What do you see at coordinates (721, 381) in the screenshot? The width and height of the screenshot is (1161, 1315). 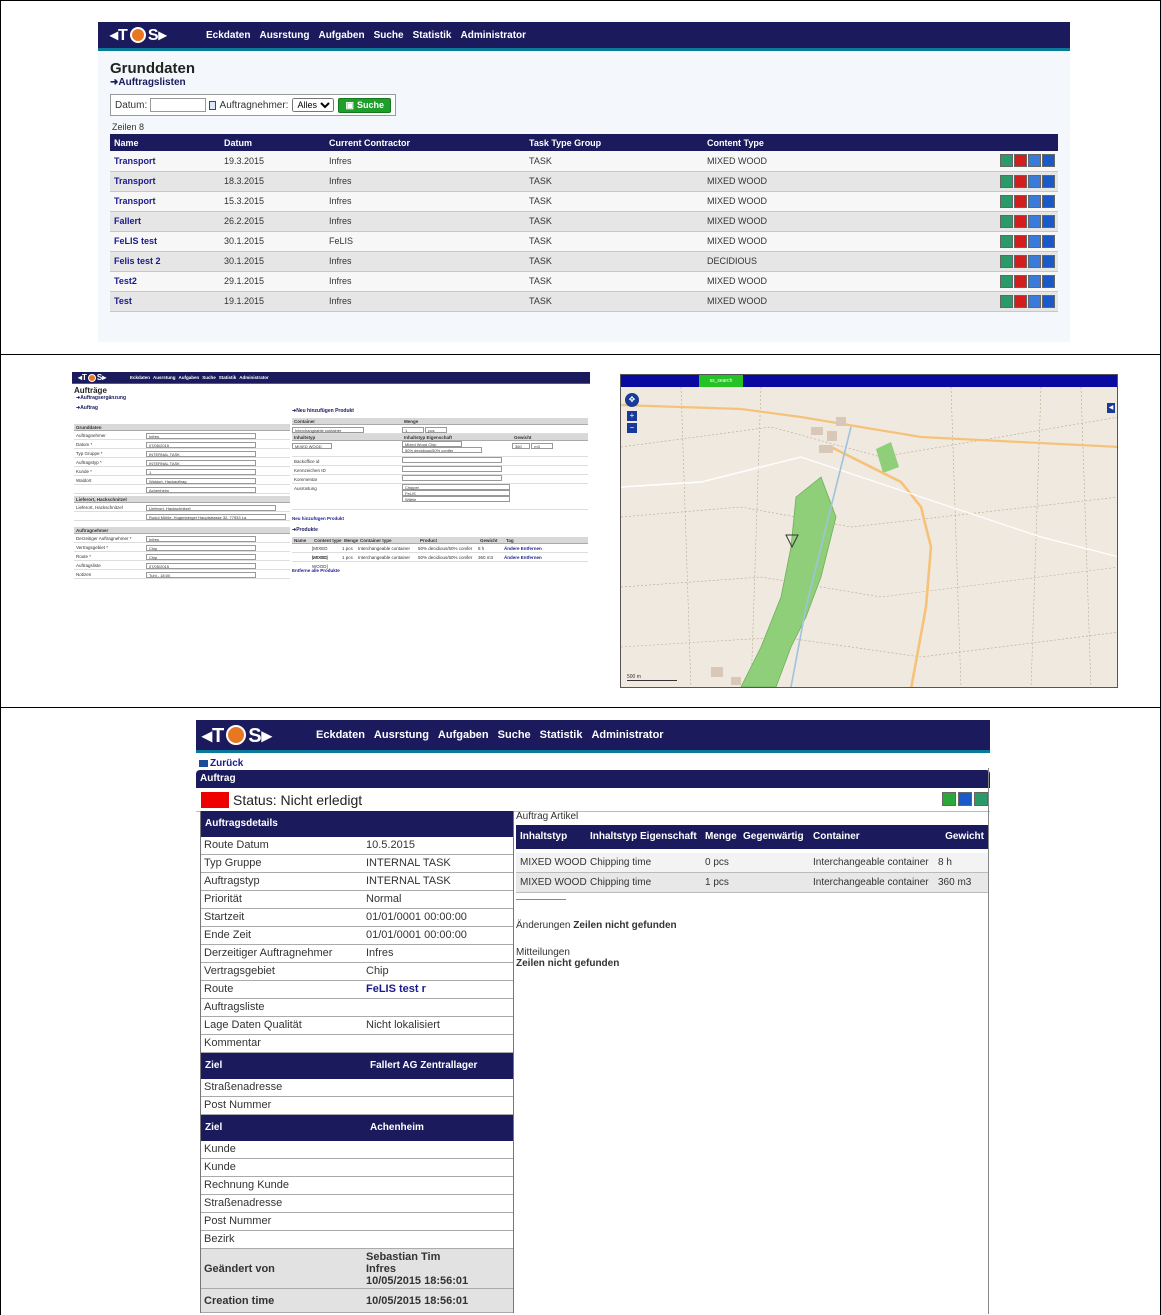 I see `map-search-tab: ss_search` at bounding box center [721, 381].